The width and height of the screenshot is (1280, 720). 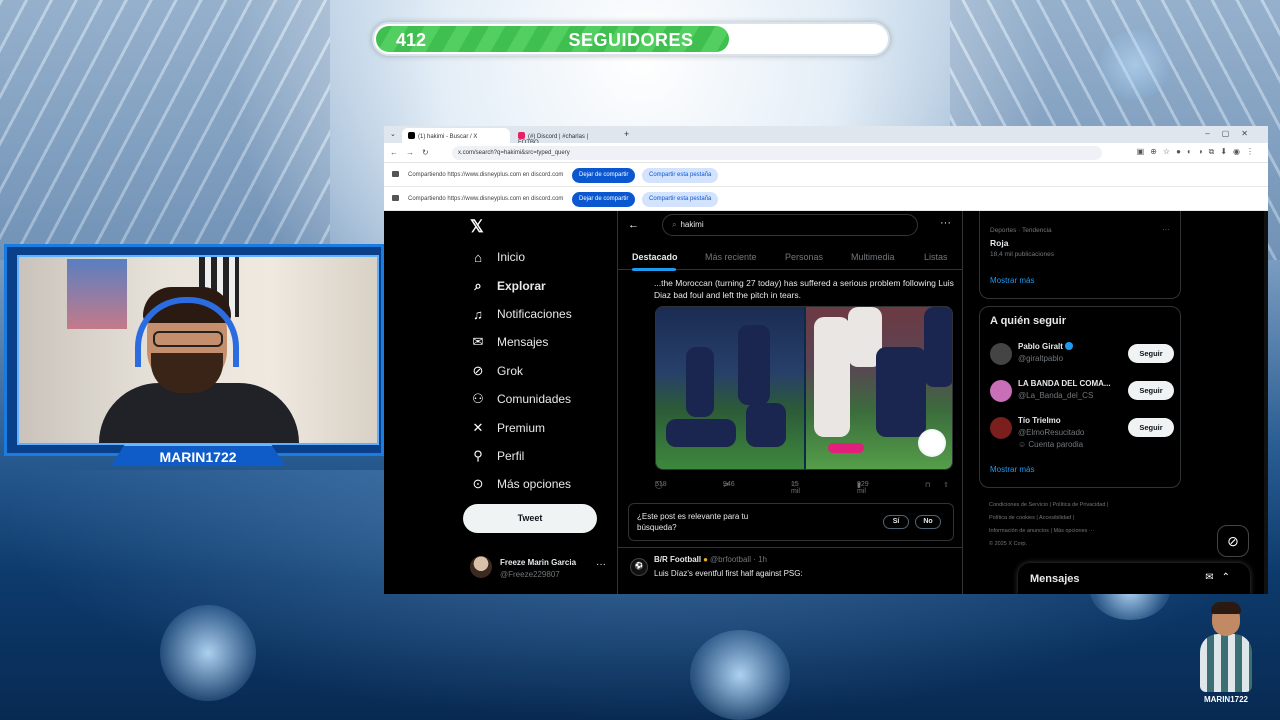 I want to click on streamer, so click(x=199, y=365).